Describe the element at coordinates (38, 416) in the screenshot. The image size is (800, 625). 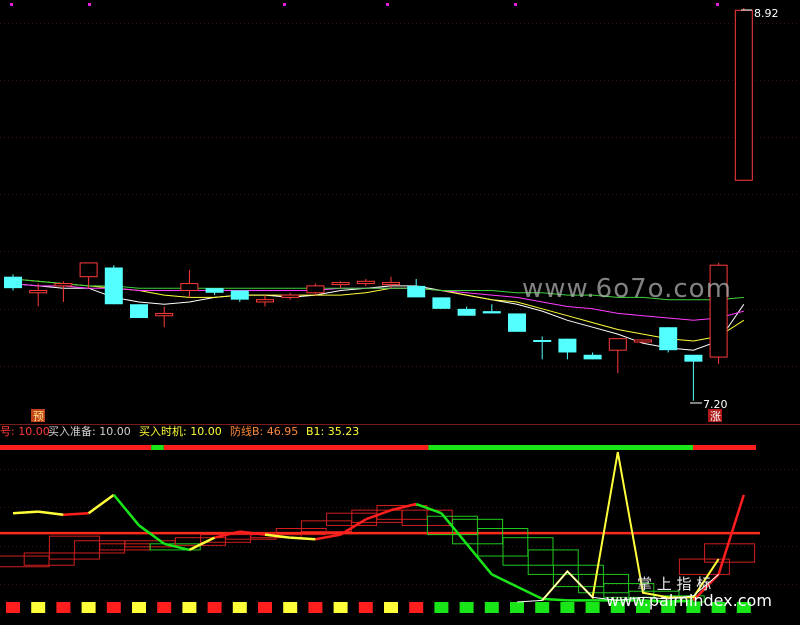
I see `yu-marker: 预` at that location.